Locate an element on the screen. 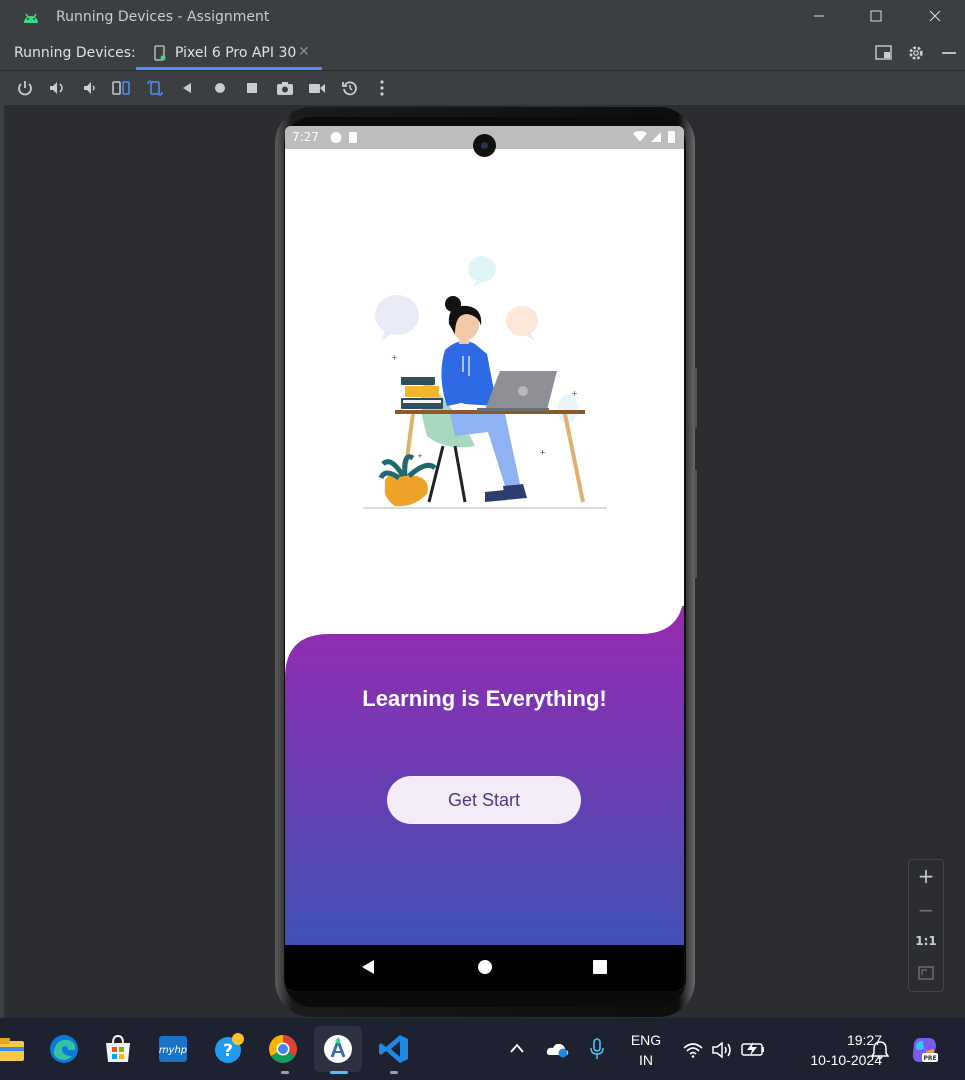 Image resolution: width=965 pixels, height=1080 pixels. layout-icon is located at coordinates (884, 53).